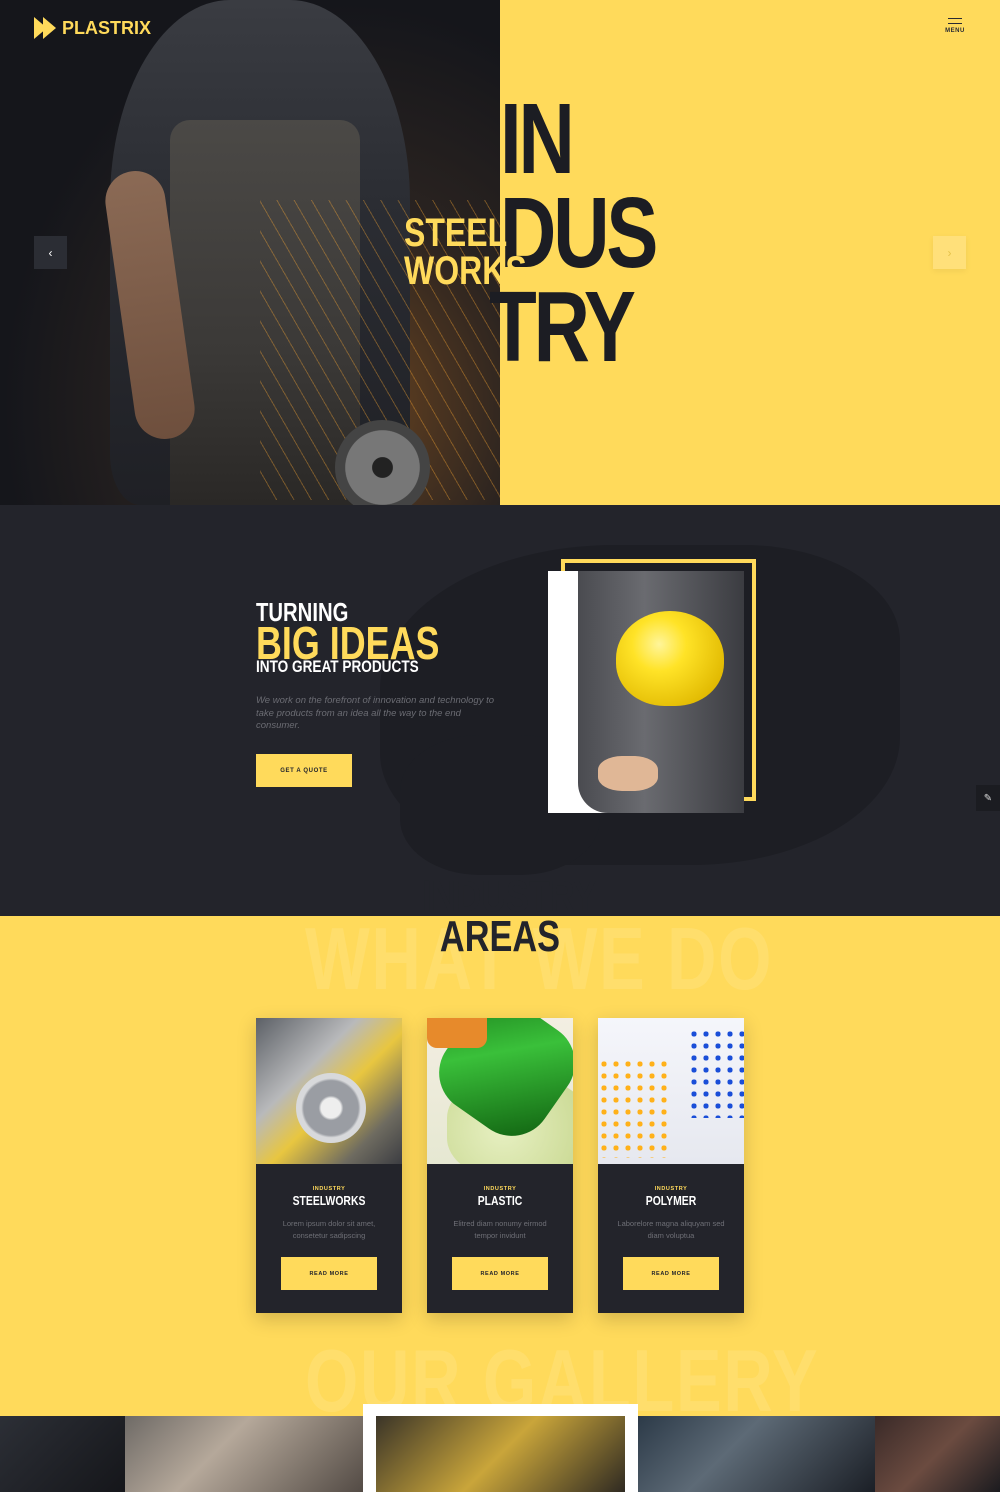  What do you see at coordinates (337, 666) in the screenshot?
I see `about-heading-line-3: INTO GREAT PRODUCTS` at bounding box center [337, 666].